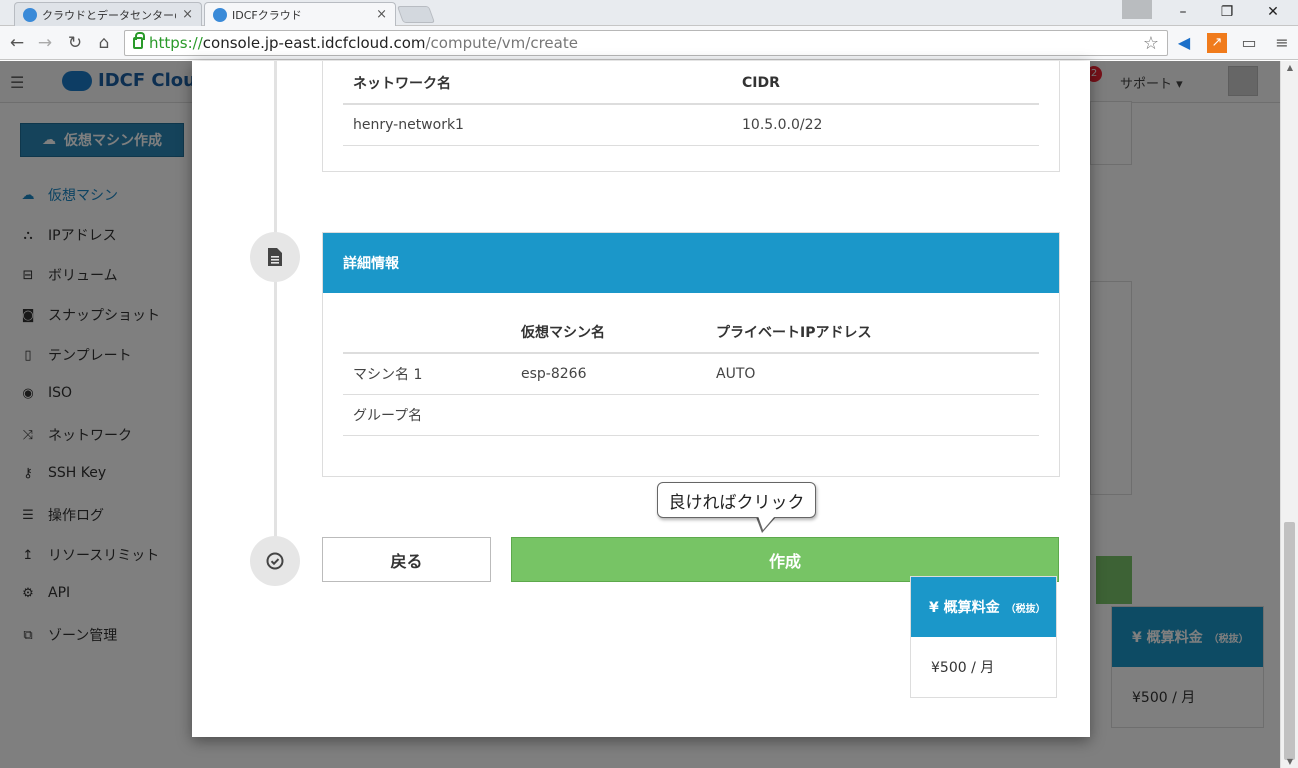 This screenshot has height=768, width=1298. What do you see at coordinates (427, 332) in the screenshot?
I see `details-blank-header` at bounding box center [427, 332].